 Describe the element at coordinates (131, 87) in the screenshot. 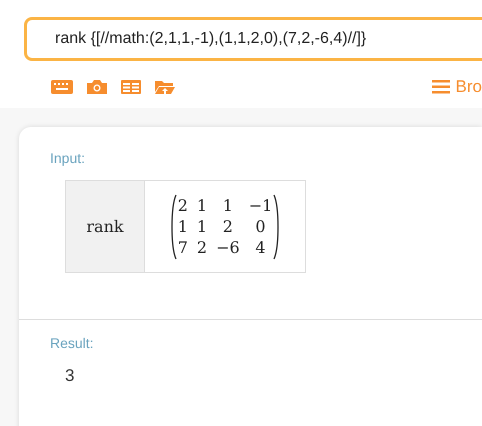

I see `table-icon` at that location.